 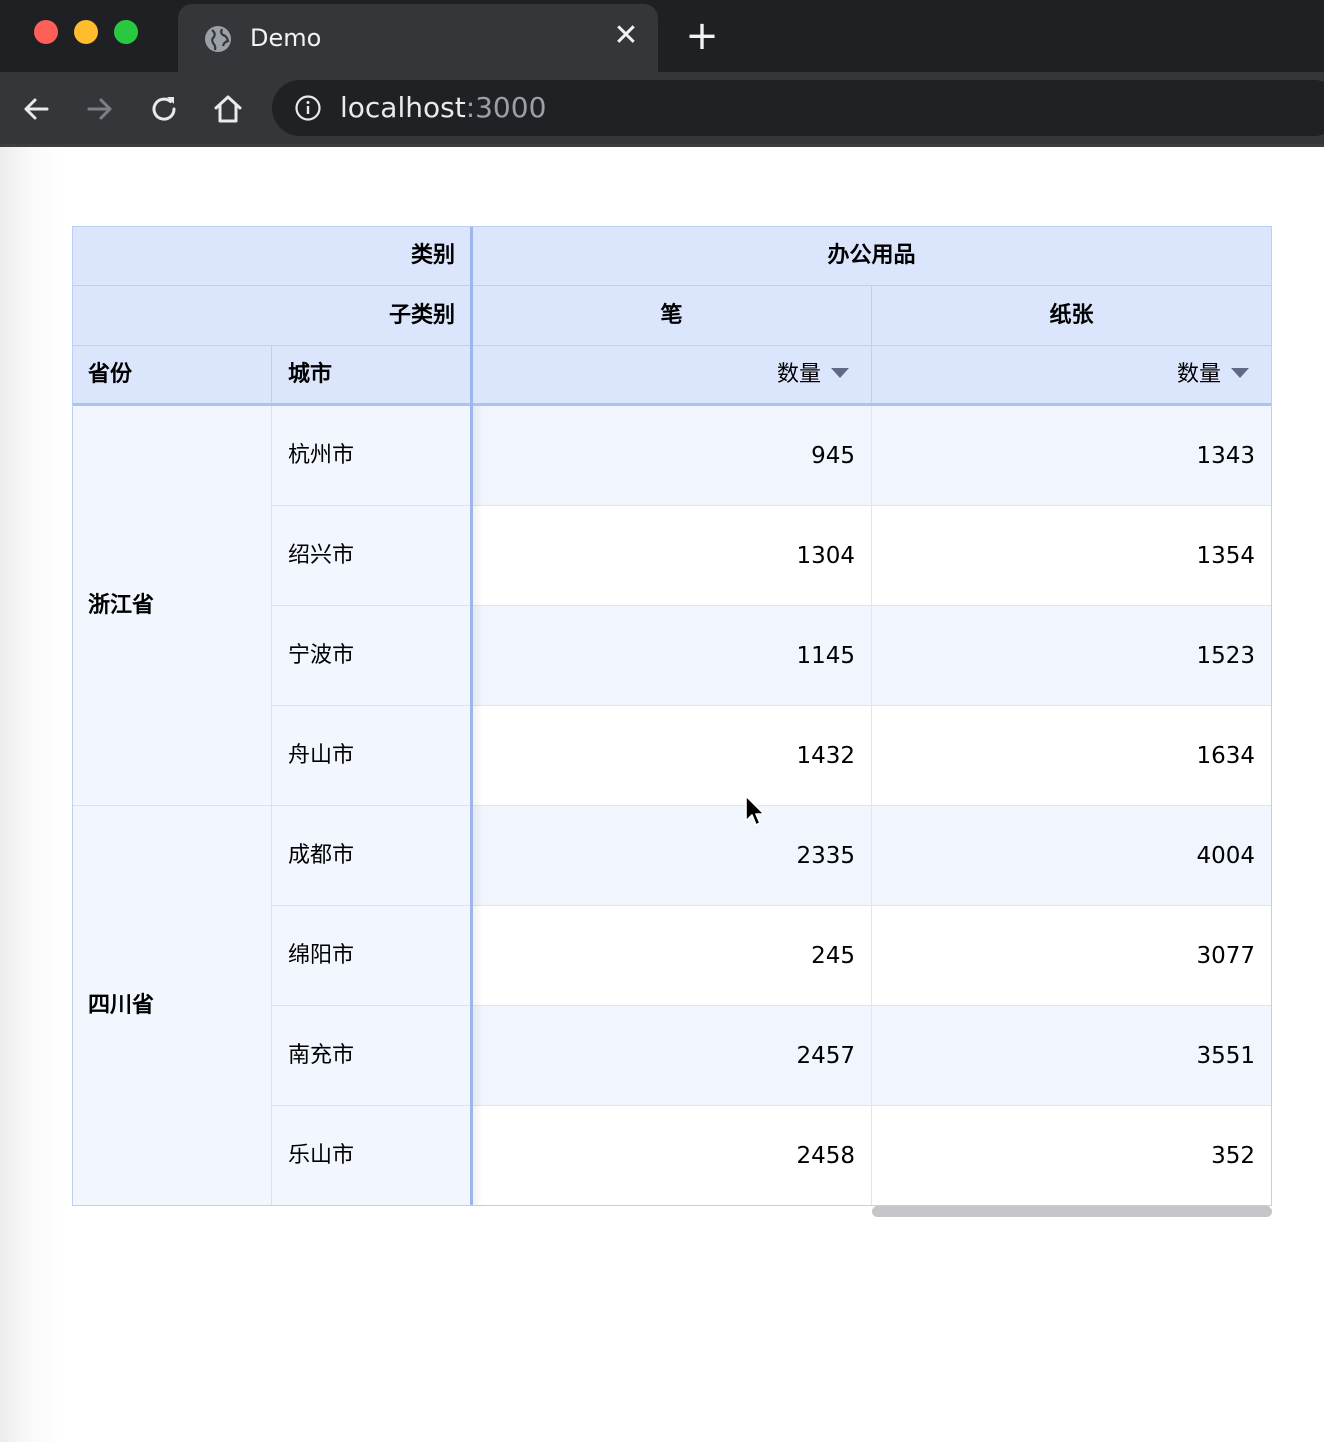 I want to click on data-cell: 1145, so click(x=672, y=656).